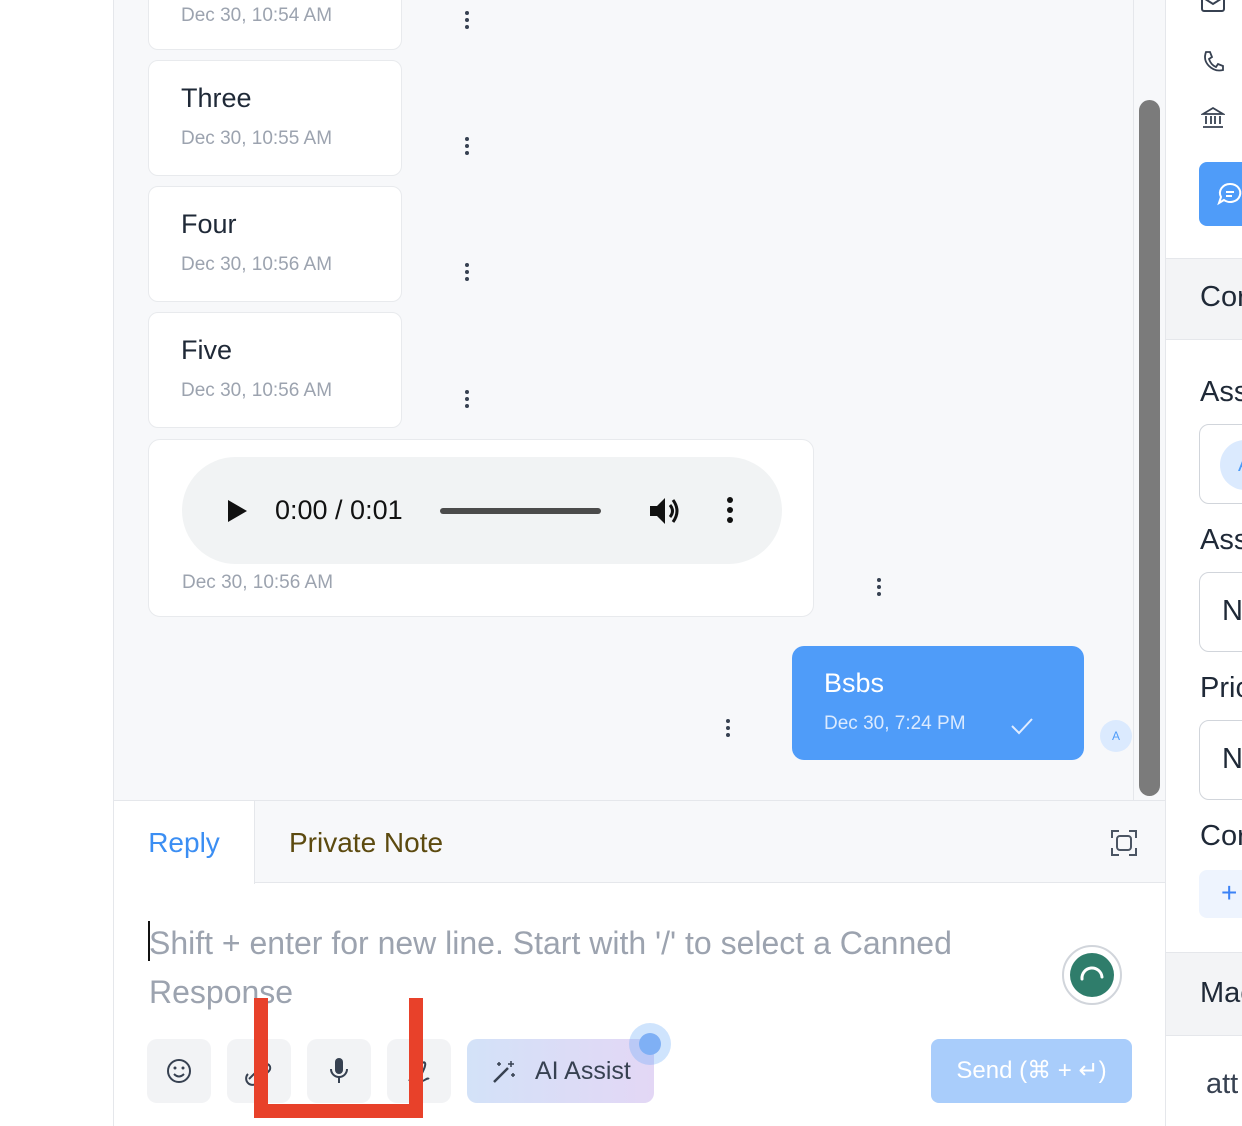 The height and width of the screenshot is (1126, 1242). What do you see at coordinates (650, 1044) in the screenshot?
I see `notification-dot` at bounding box center [650, 1044].